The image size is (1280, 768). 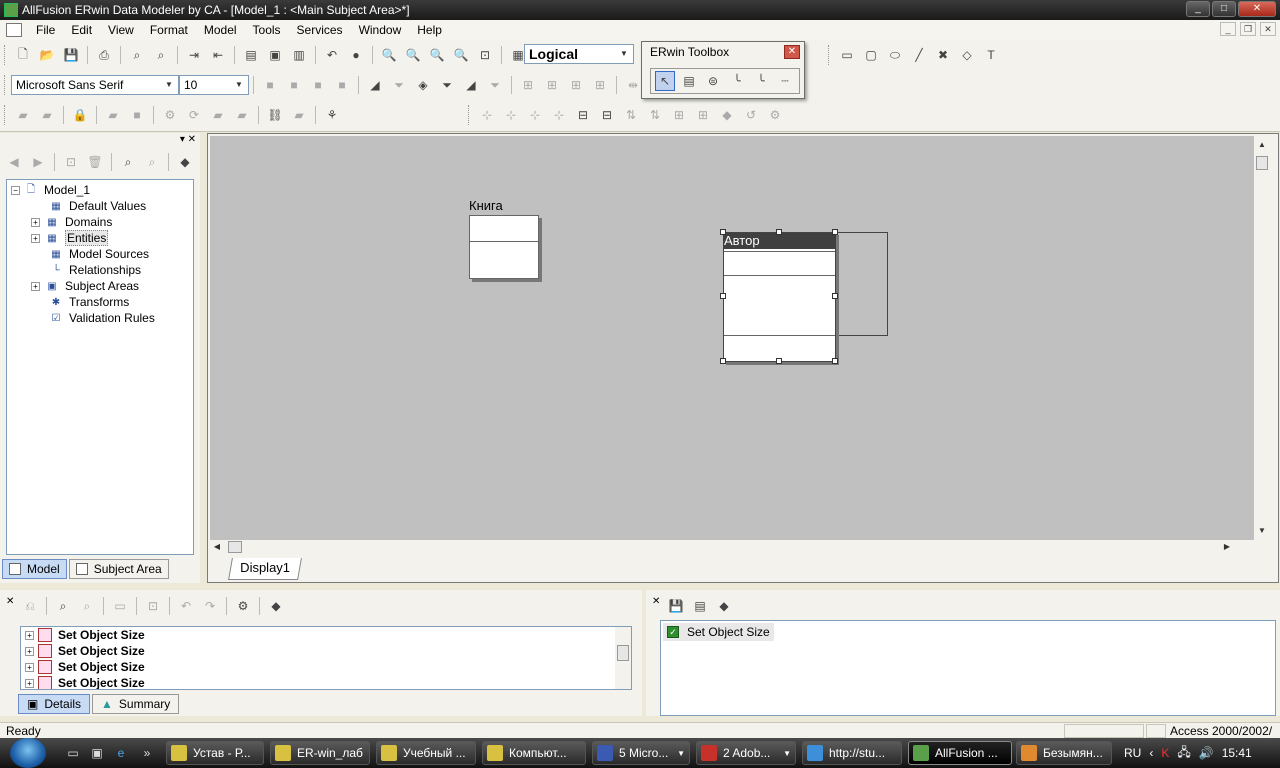 I want to click on scroll-right-icon: ▶, so click(x=1227, y=547).